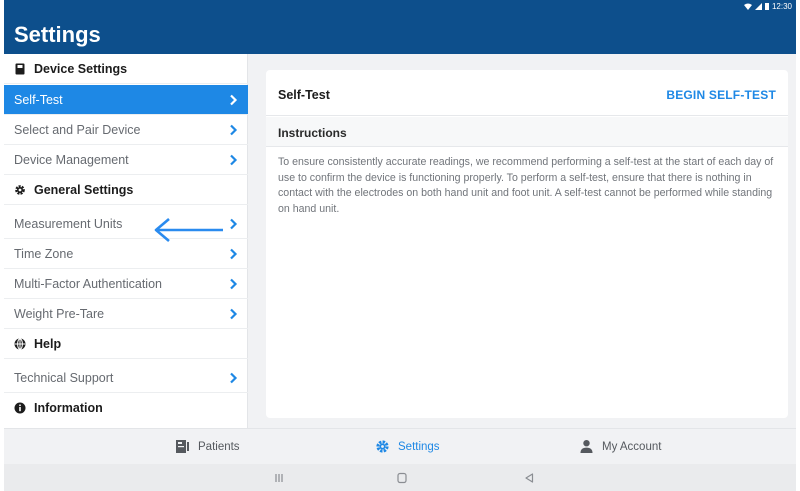  I want to click on section-header-device-settings: Device Settings, so click(126, 69).